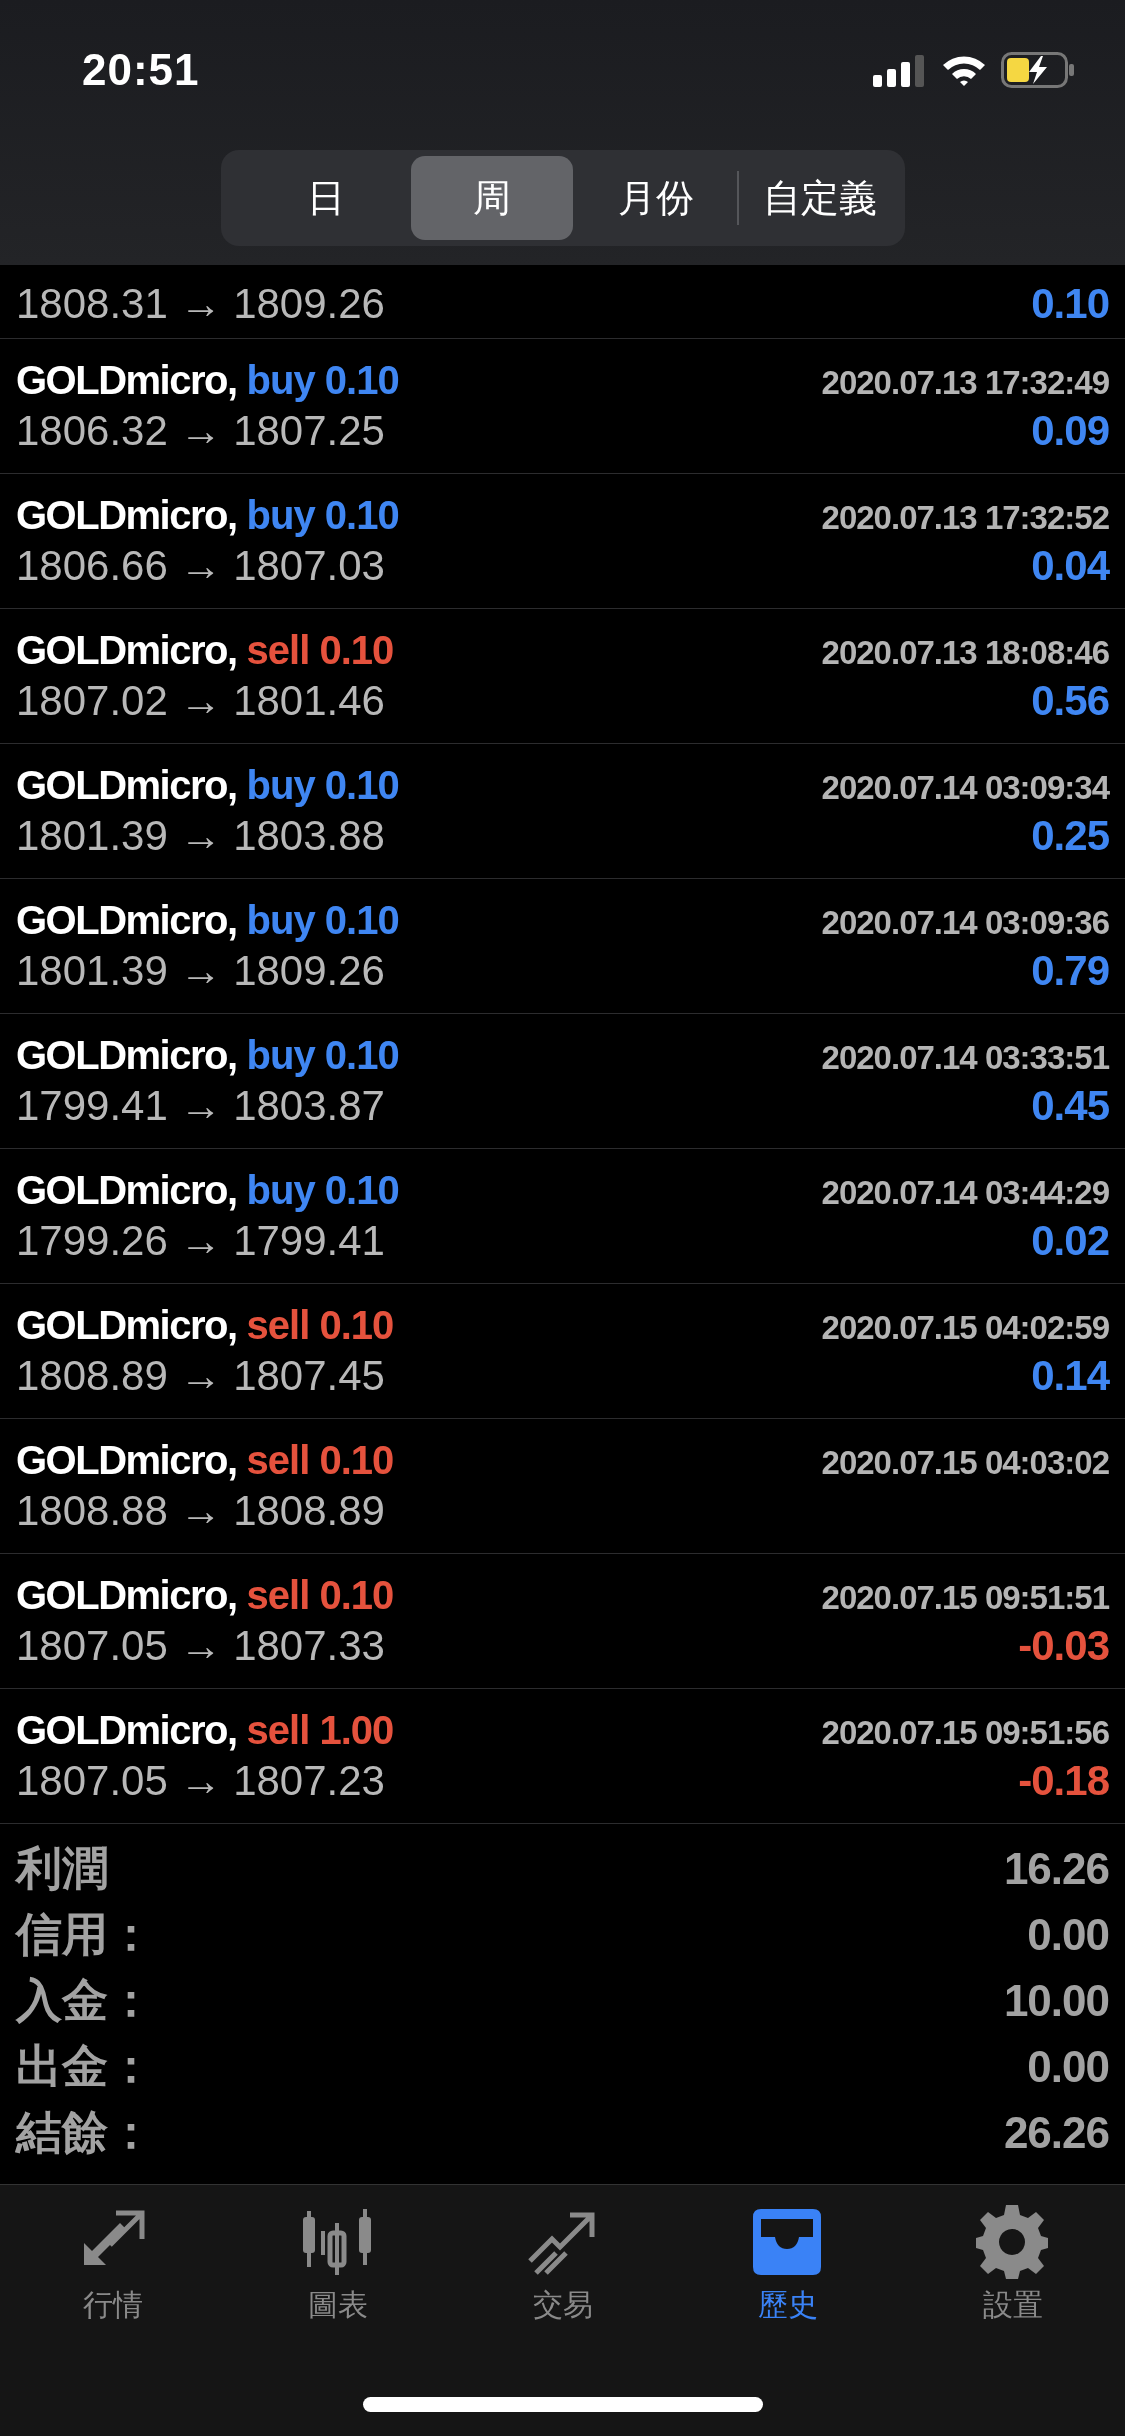  What do you see at coordinates (325, 198) in the screenshot?
I see `period-tab: 日` at bounding box center [325, 198].